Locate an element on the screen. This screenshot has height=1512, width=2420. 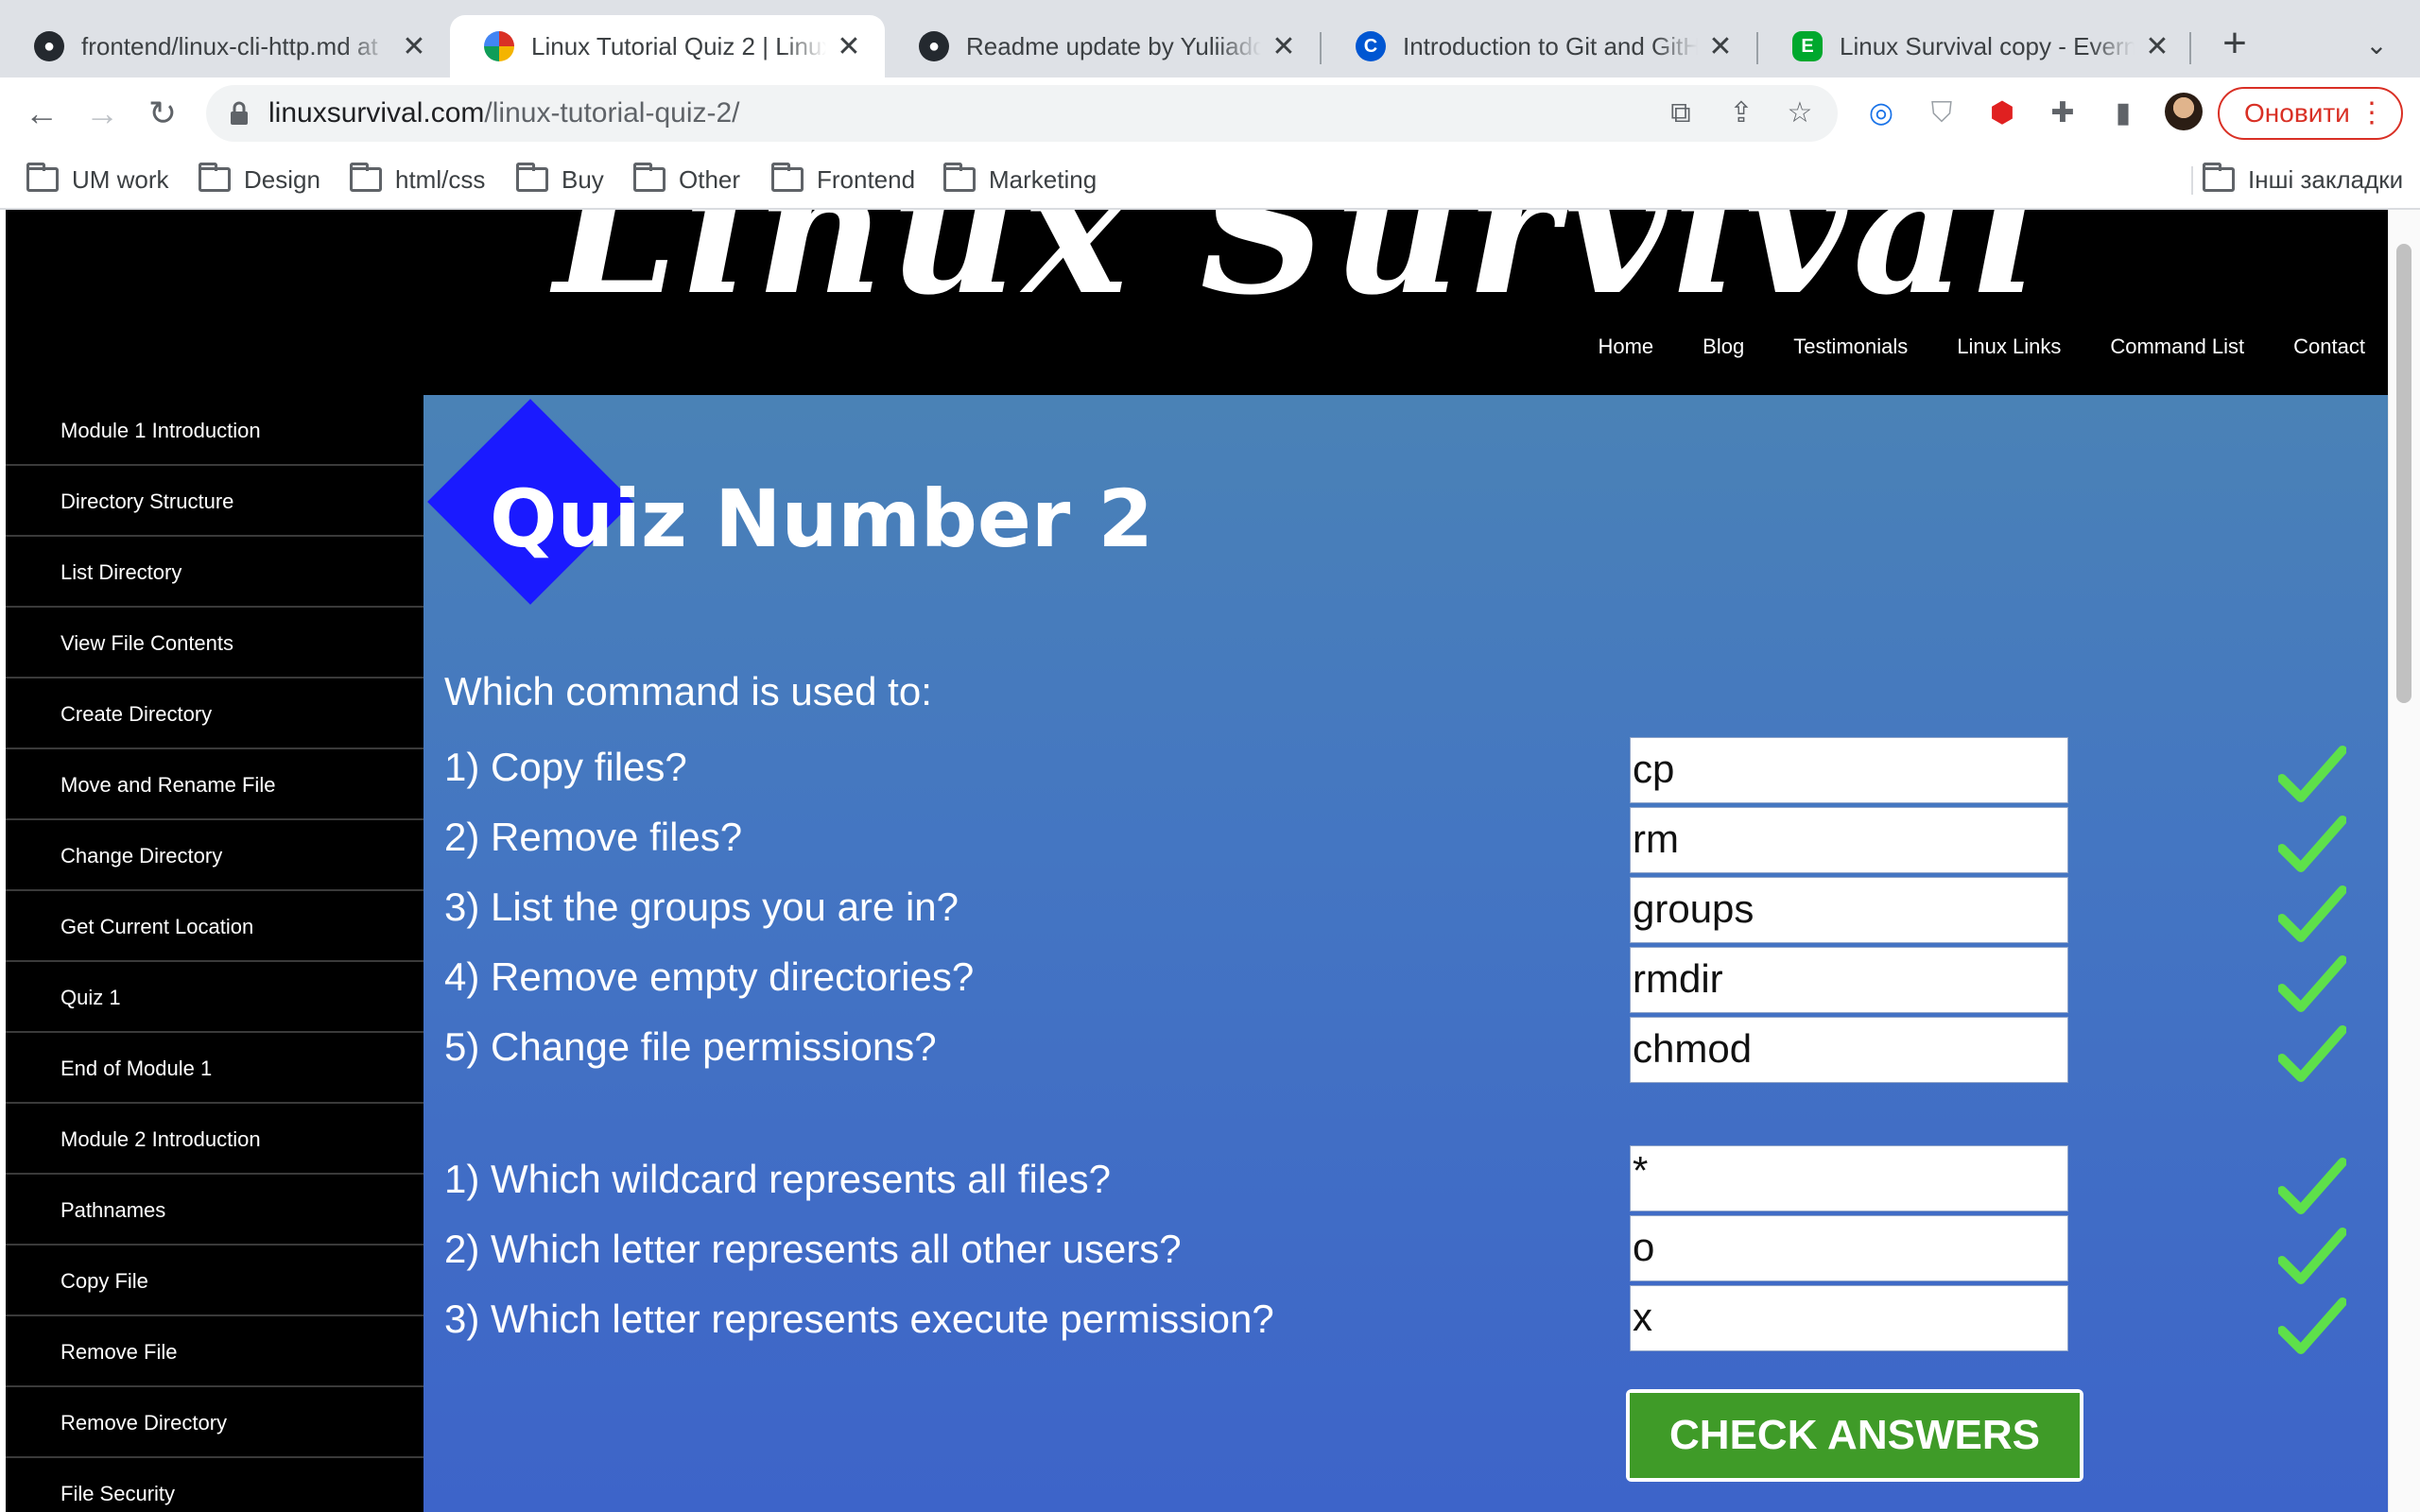
sidebar-item-copy-file: Copy File is located at coordinates (215, 1281).